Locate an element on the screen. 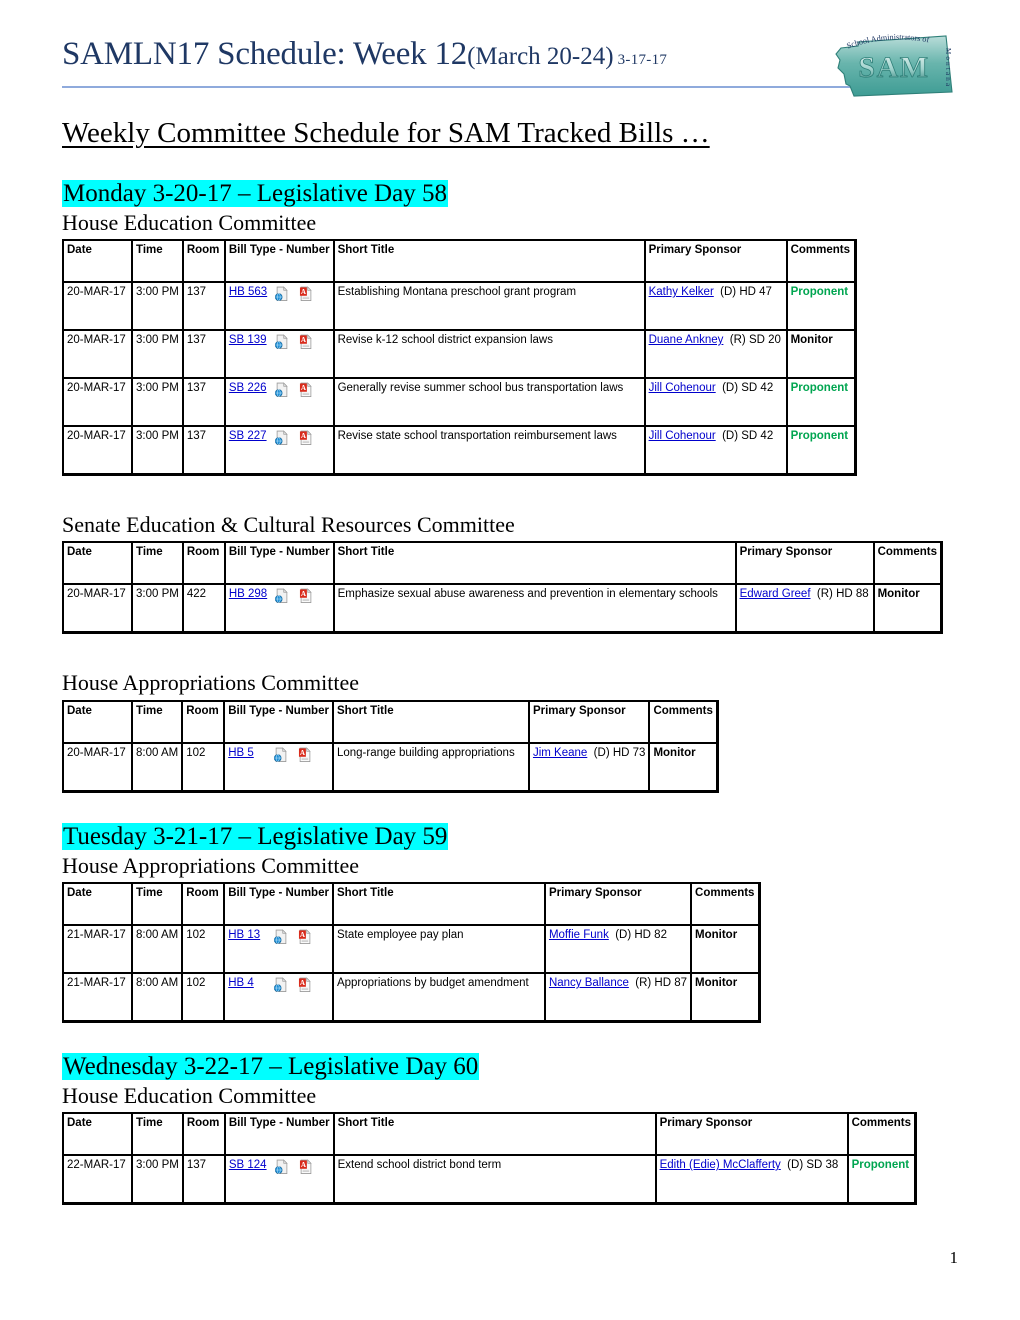 The width and height of the screenshot is (1020, 1320). column-header-bill-type-number: Bill Type - Number is located at coordinates (279, 261).